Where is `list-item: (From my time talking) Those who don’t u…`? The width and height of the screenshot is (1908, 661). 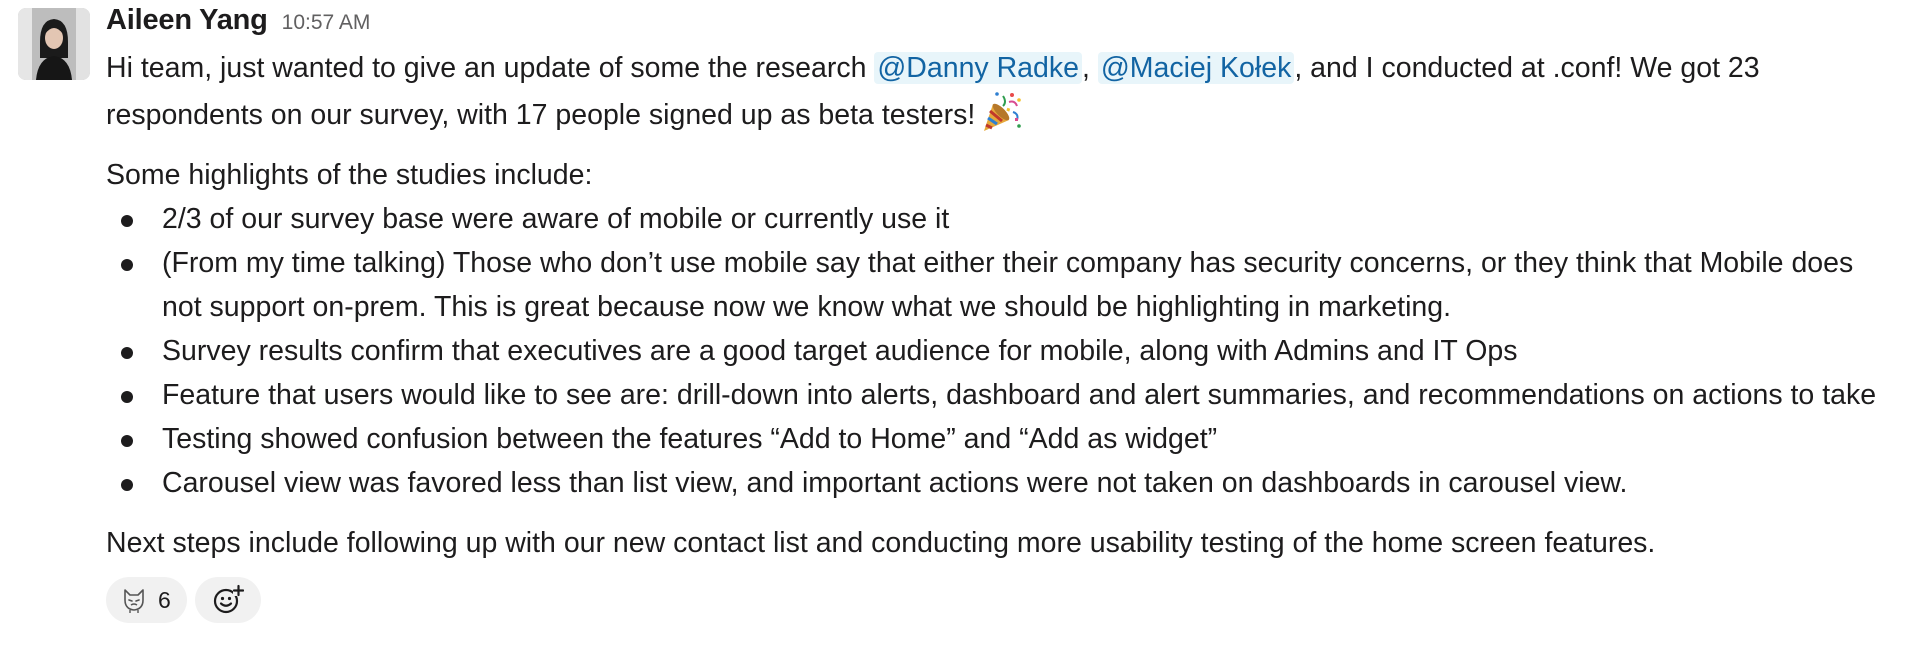
list-item: (From my time talking) Those who don’t u… is located at coordinates (1001, 285).